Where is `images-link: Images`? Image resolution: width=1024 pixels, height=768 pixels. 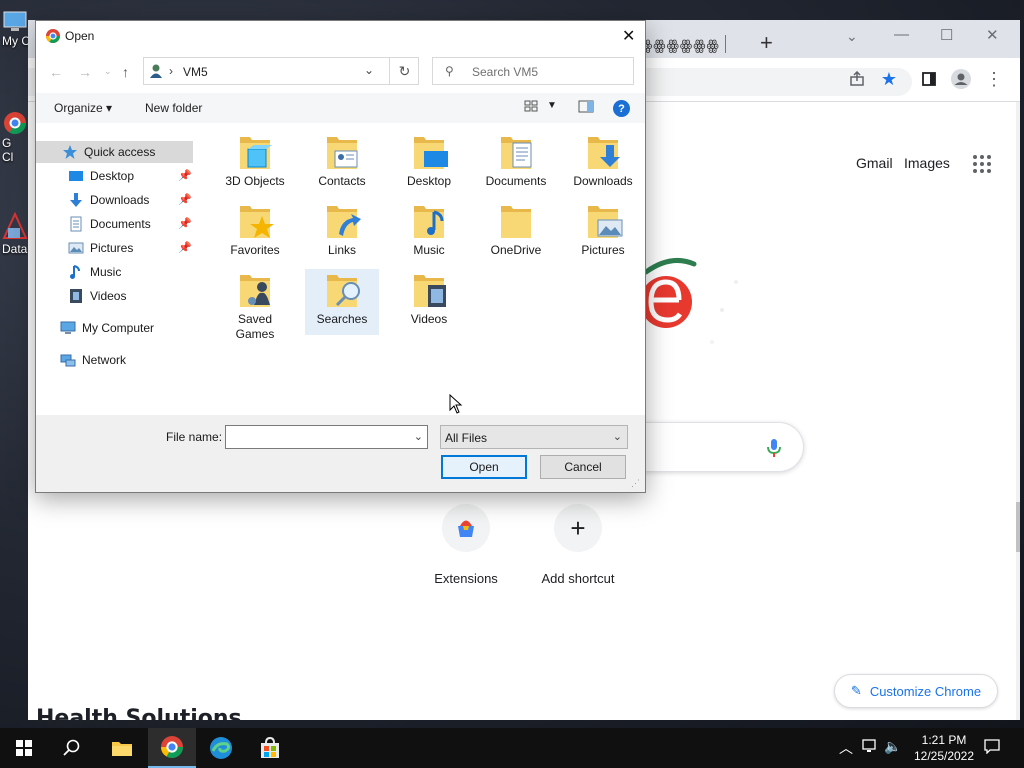 images-link: Images is located at coordinates (927, 163).